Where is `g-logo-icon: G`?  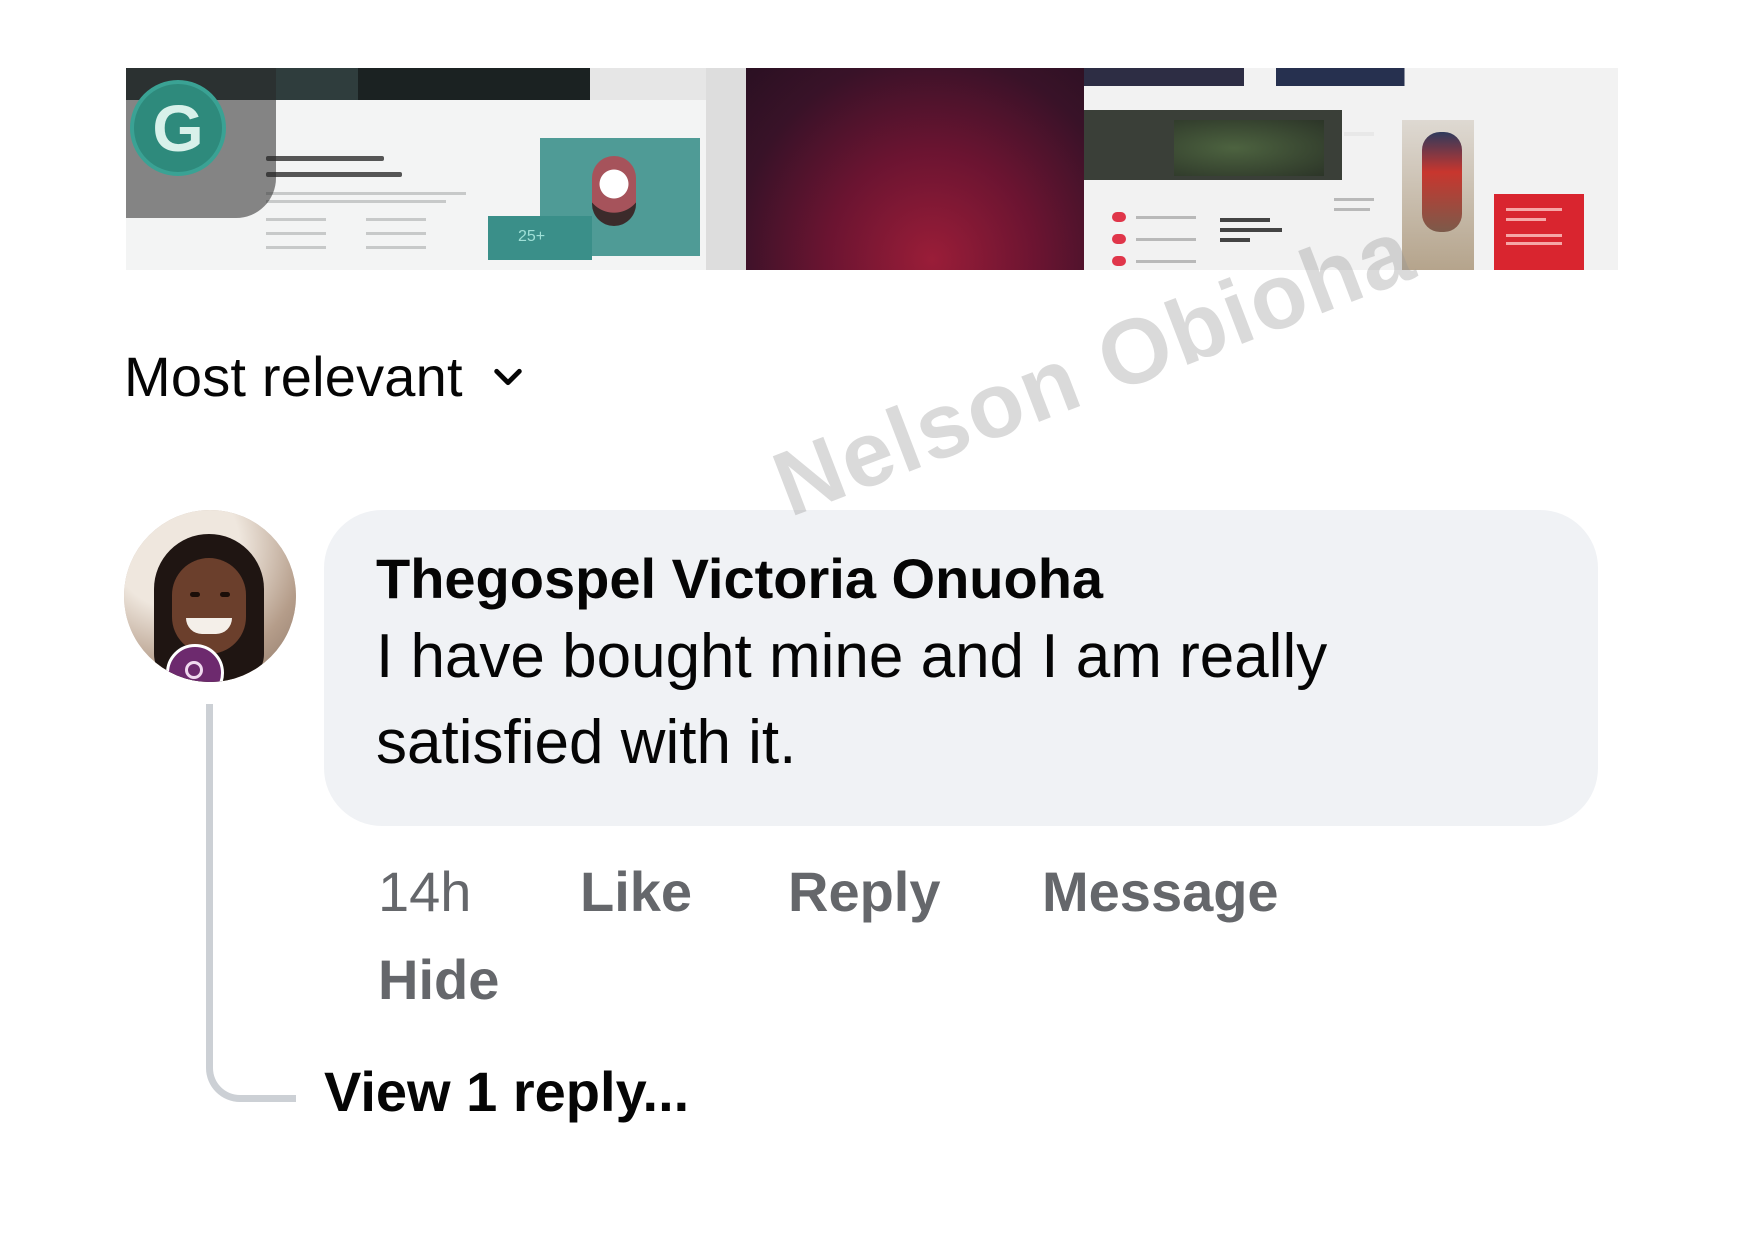
g-logo-icon: G is located at coordinates (201, 143).